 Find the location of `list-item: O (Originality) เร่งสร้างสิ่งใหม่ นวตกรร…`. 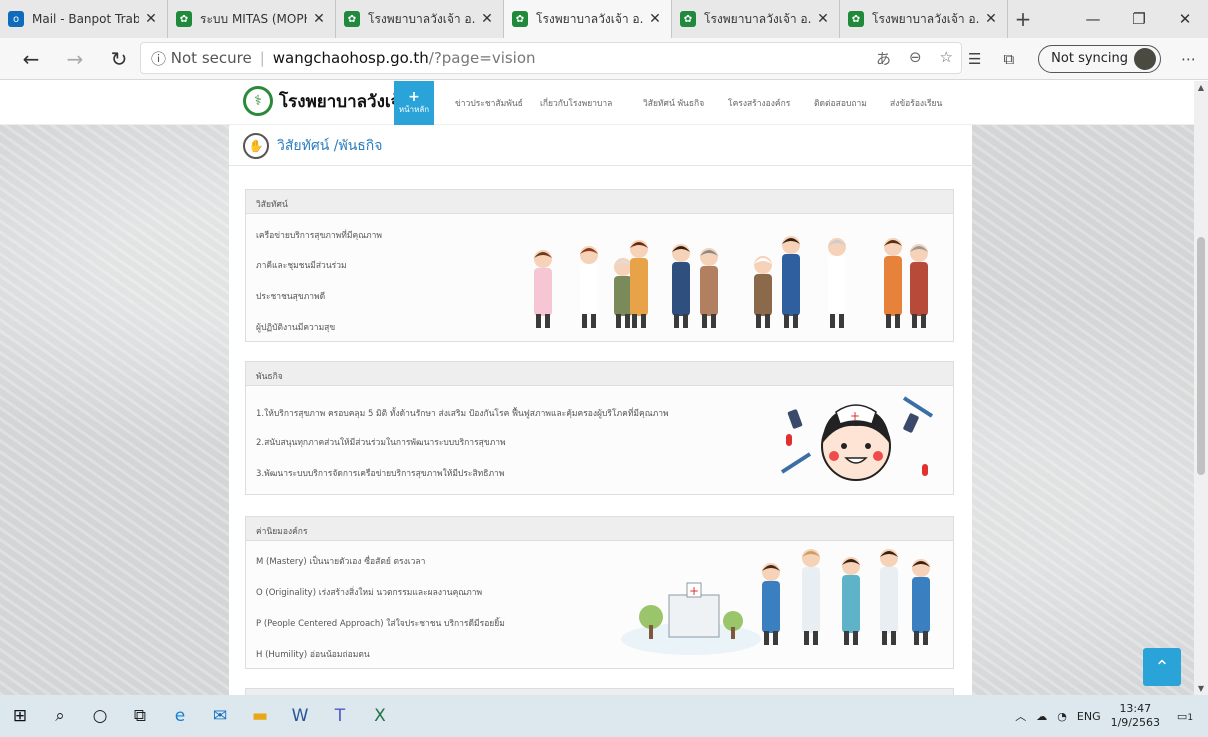

list-item: O (Originality) เร่งสร้างสิ่งใหม่ นวตกรร… is located at coordinates (369, 593).